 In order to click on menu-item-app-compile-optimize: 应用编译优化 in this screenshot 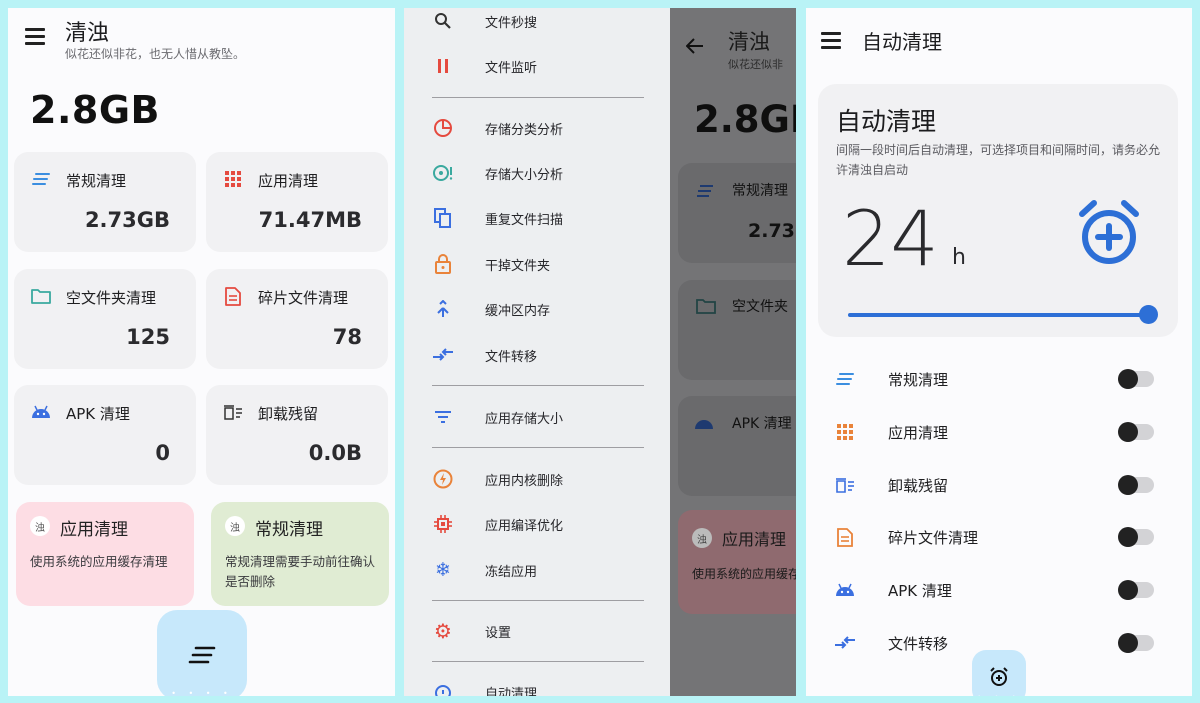, I will do `click(537, 524)`.